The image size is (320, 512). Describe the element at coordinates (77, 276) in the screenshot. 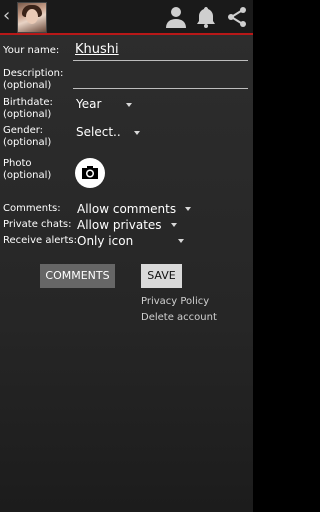

I see `comments-button: COMMENTS` at that location.